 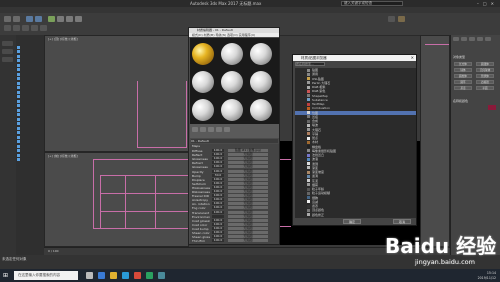 What do you see at coordinates (463, 76) in the screenshot?
I see `object-type-button: 圆柱体` at bounding box center [463, 76].